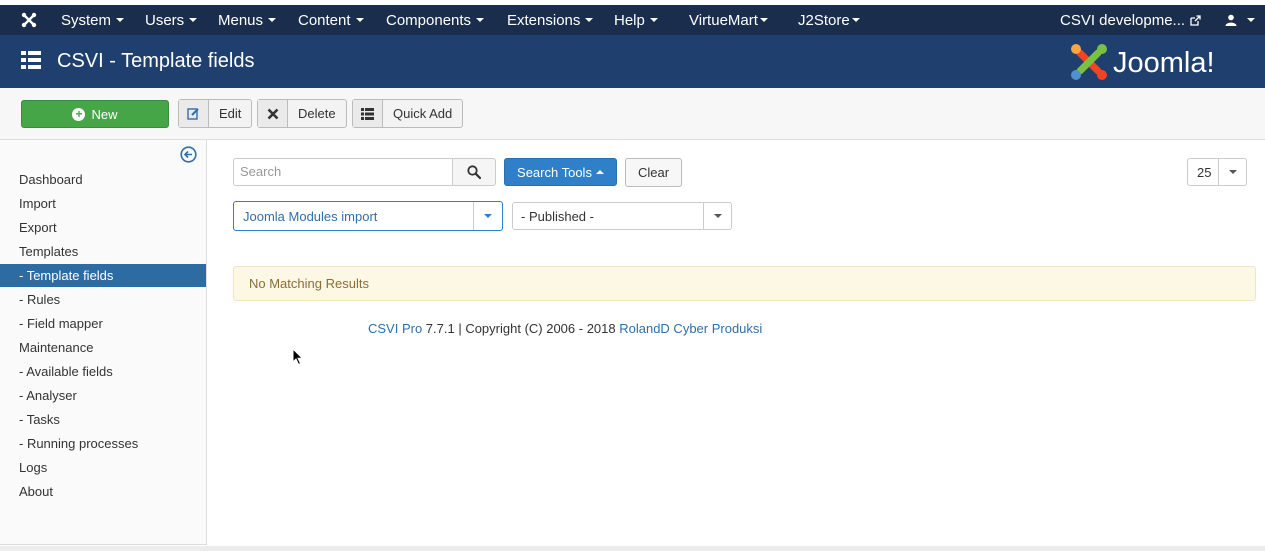  Describe the element at coordinates (1164, 63) in the screenshot. I see `logo-text: Joomla!` at that location.